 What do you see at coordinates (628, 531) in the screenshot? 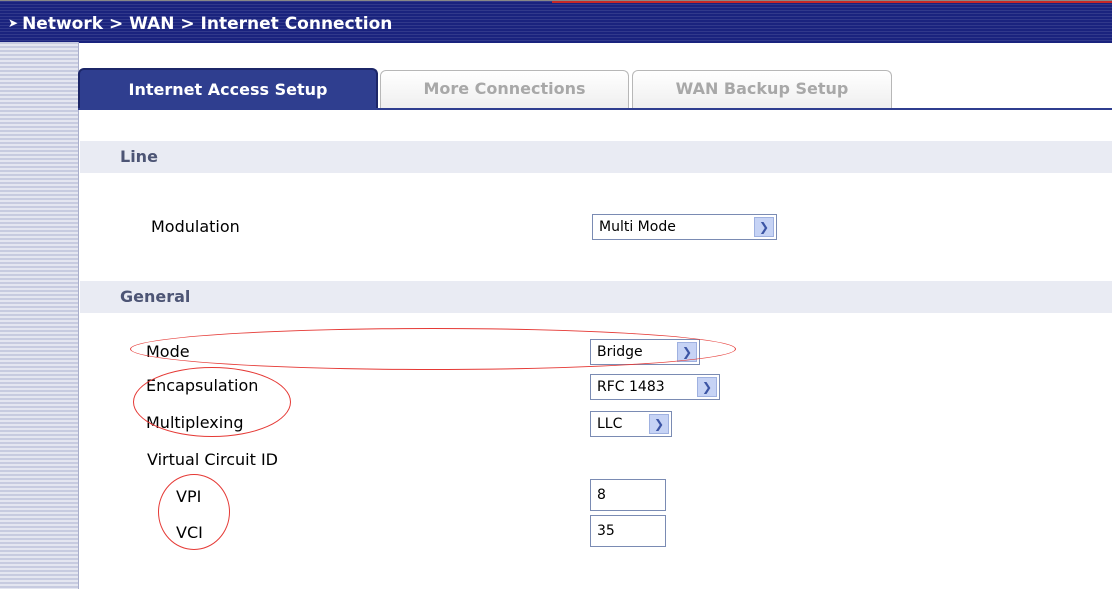
I see `vci-input: 35` at bounding box center [628, 531].